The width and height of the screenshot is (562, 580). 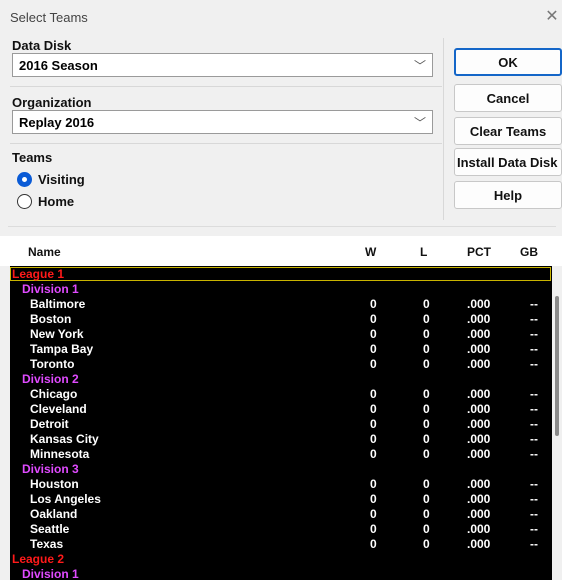 What do you see at coordinates (280, 529) in the screenshot?
I see `team-row: Seattle 0 0 .000 --` at bounding box center [280, 529].